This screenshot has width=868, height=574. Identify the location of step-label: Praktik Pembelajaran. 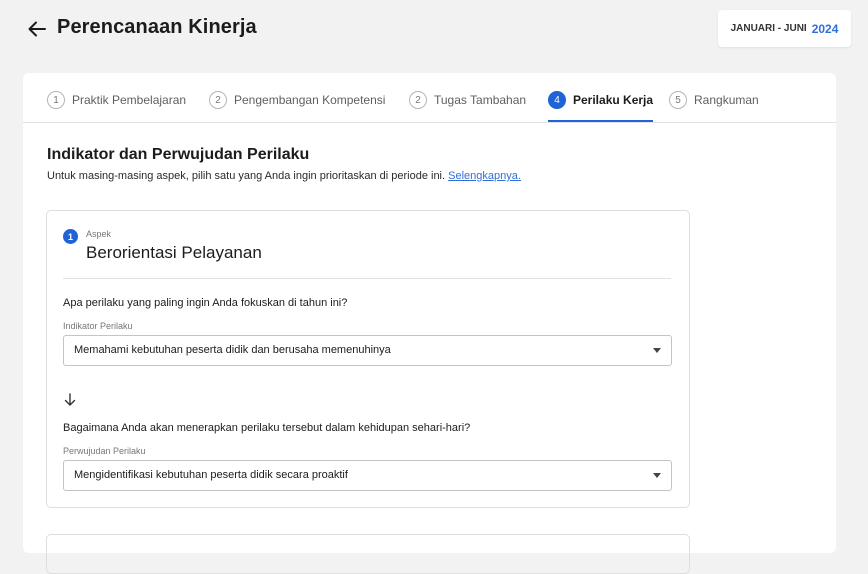
(129, 100).